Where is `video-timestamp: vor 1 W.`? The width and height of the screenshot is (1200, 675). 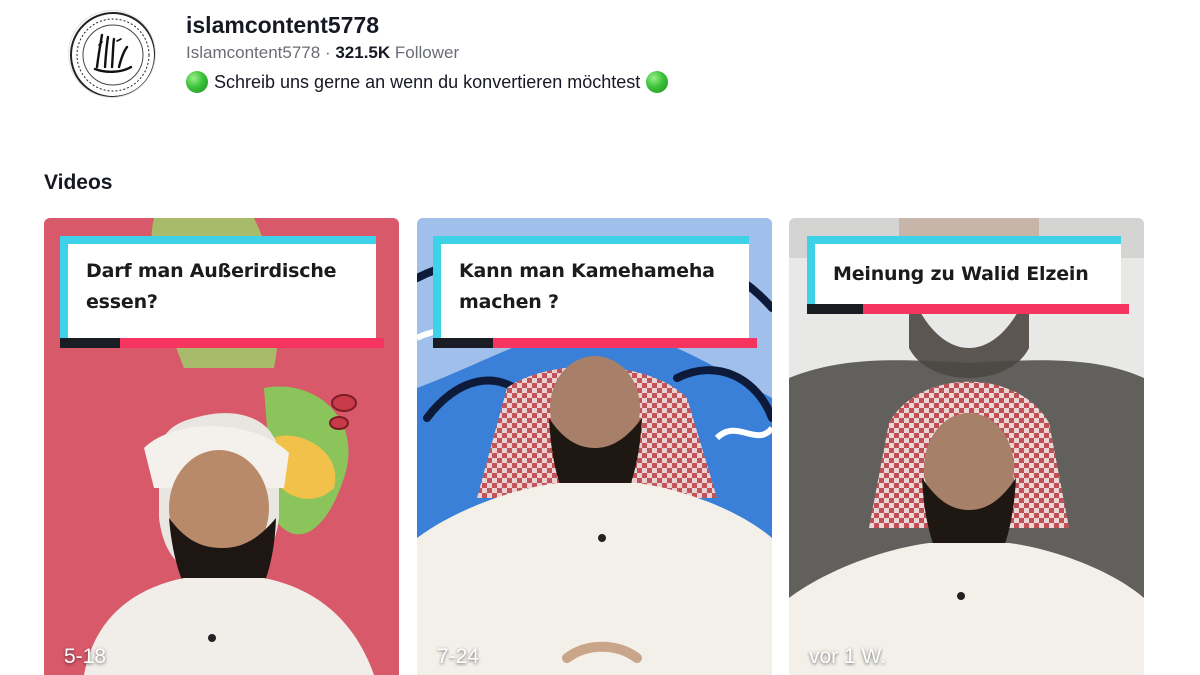 video-timestamp: vor 1 W. is located at coordinates (848, 656).